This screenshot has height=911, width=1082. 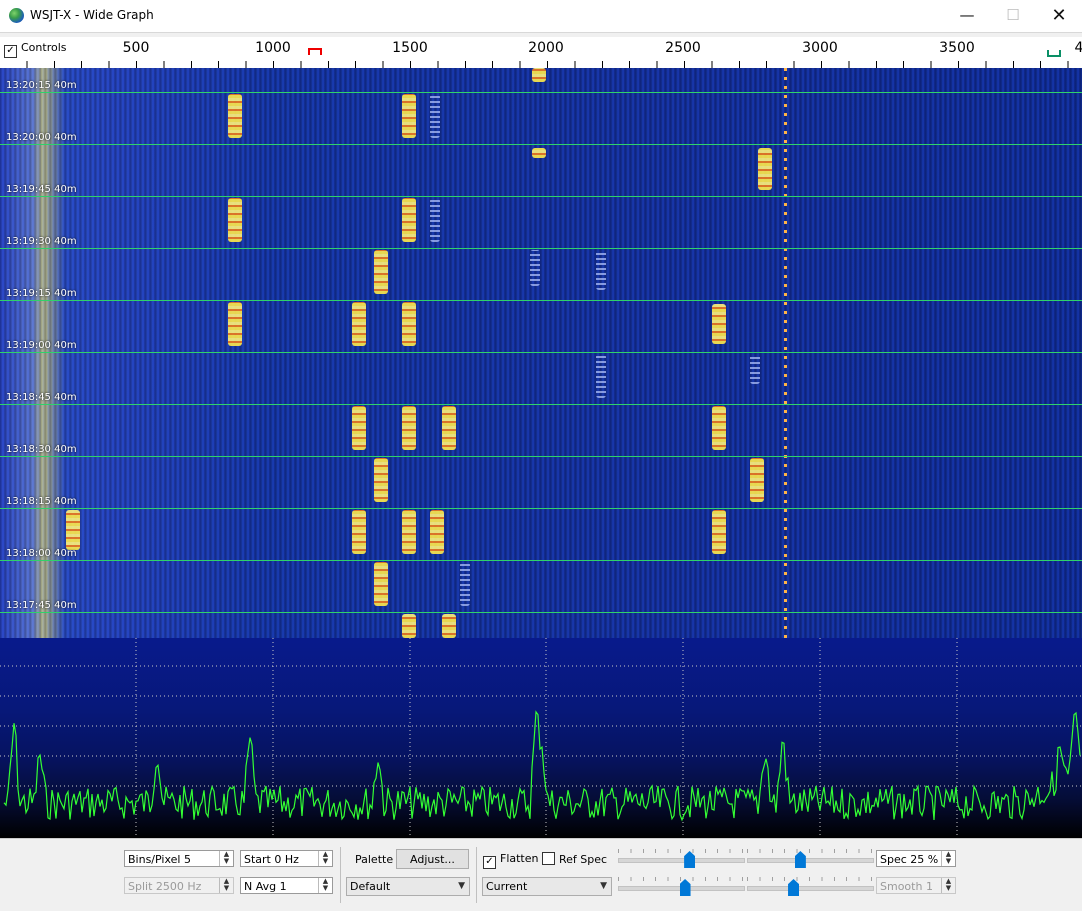 What do you see at coordinates (315, 51) in the screenshot?
I see `tx-frequency-marker` at bounding box center [315, 51].